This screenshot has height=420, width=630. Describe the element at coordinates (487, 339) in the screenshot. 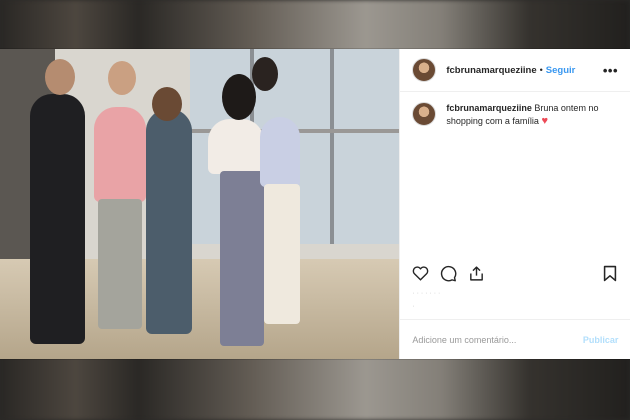

I see `comment-input` at that location.